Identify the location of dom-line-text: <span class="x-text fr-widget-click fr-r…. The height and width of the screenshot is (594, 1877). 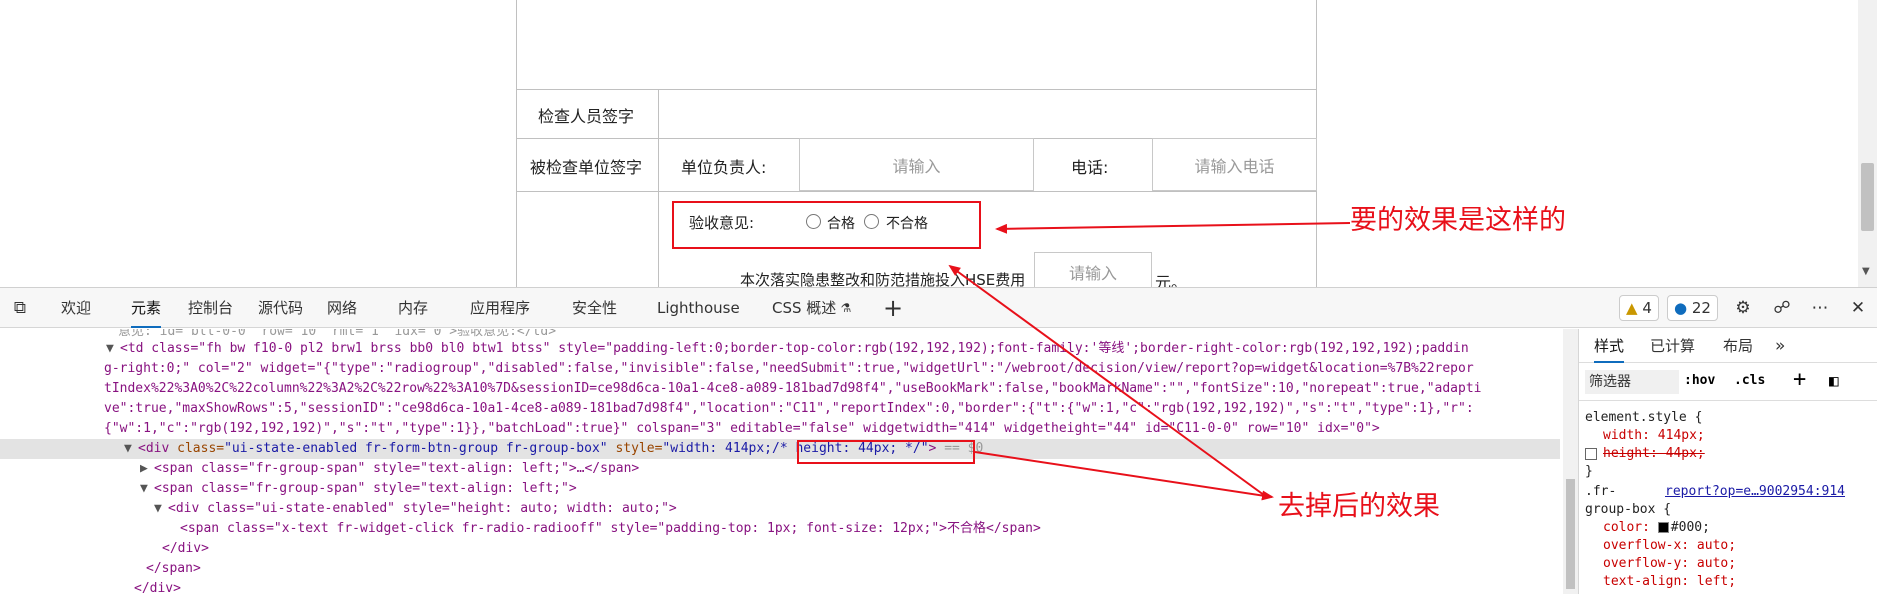
(610, 528).